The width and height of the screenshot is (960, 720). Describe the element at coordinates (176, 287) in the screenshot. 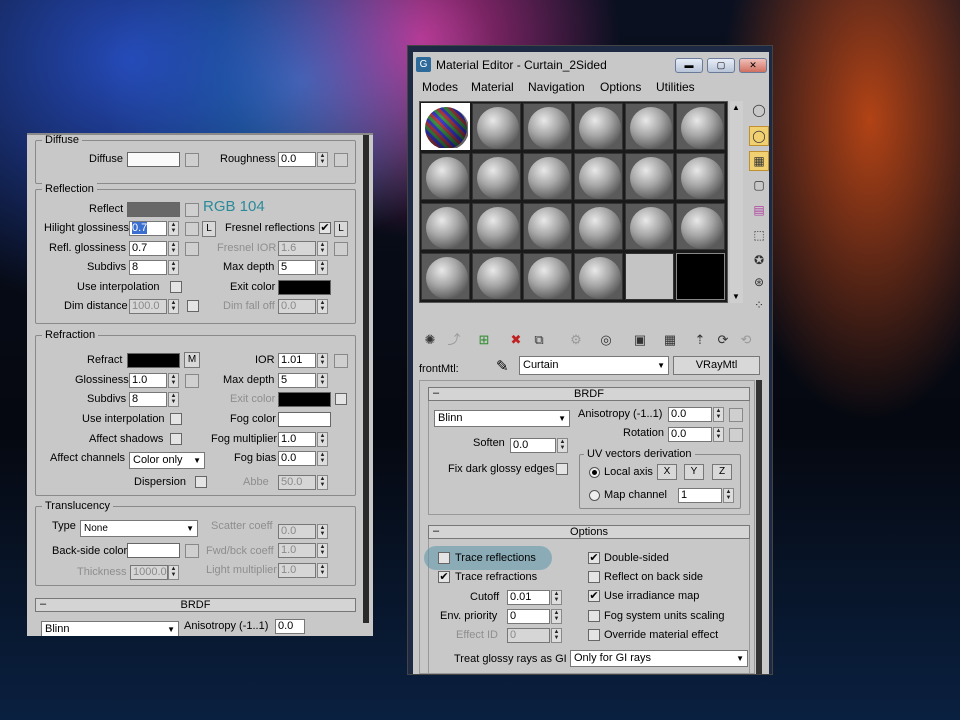

I see `refl-use-interpolation-checkbox` at that location.